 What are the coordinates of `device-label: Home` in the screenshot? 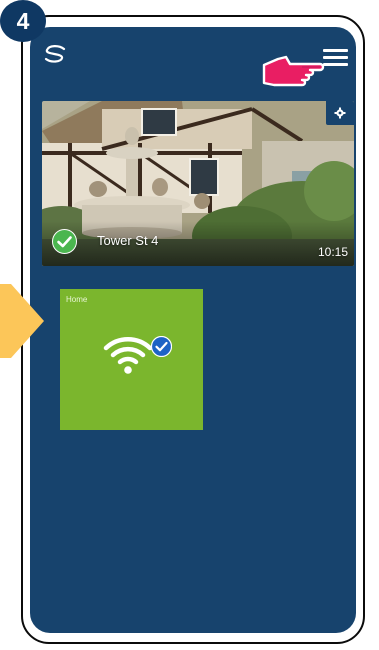 It's located at (77, 299).